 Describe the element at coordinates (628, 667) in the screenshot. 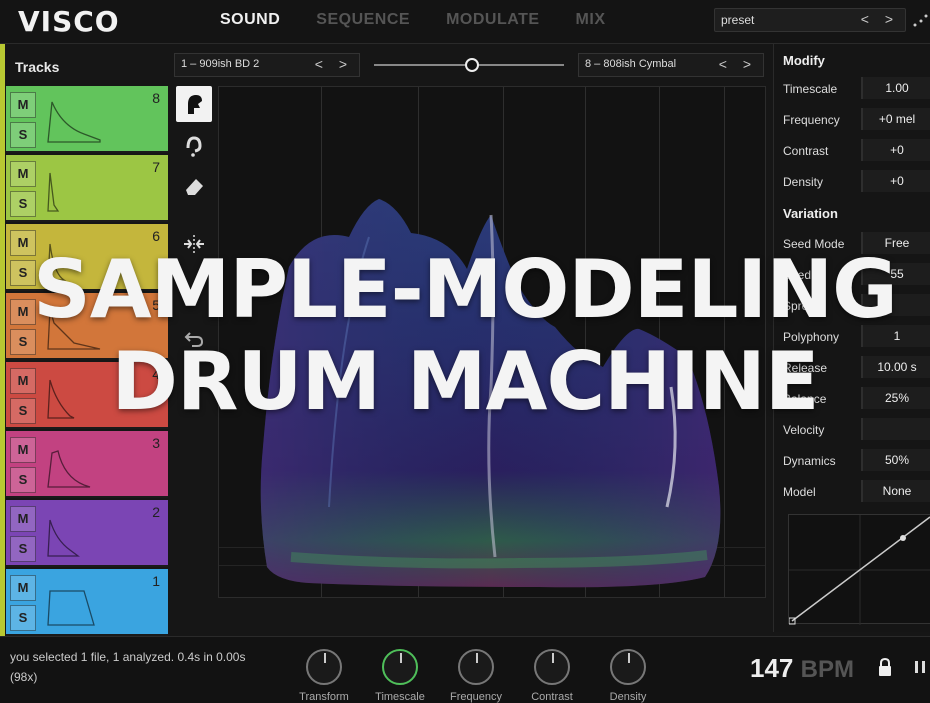

I see `knob-density` at that location.